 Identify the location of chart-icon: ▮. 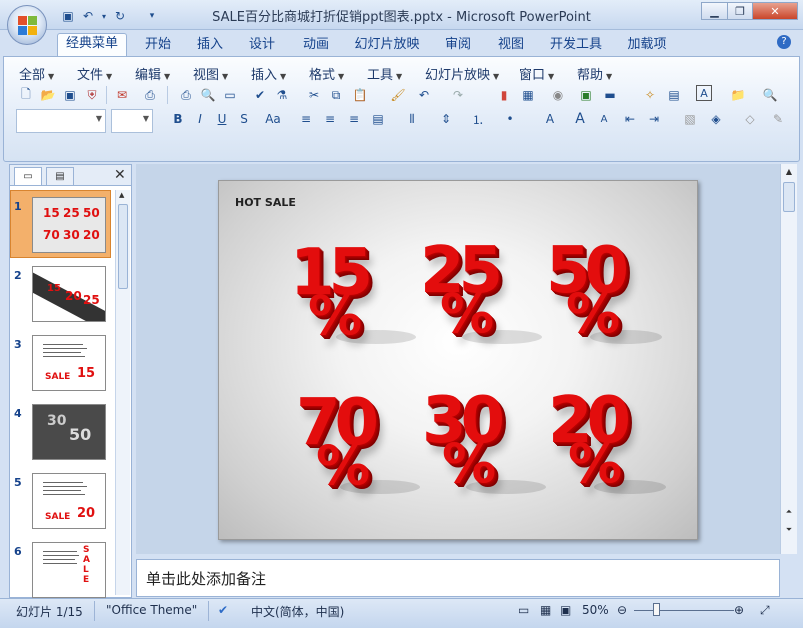
(504, 95).